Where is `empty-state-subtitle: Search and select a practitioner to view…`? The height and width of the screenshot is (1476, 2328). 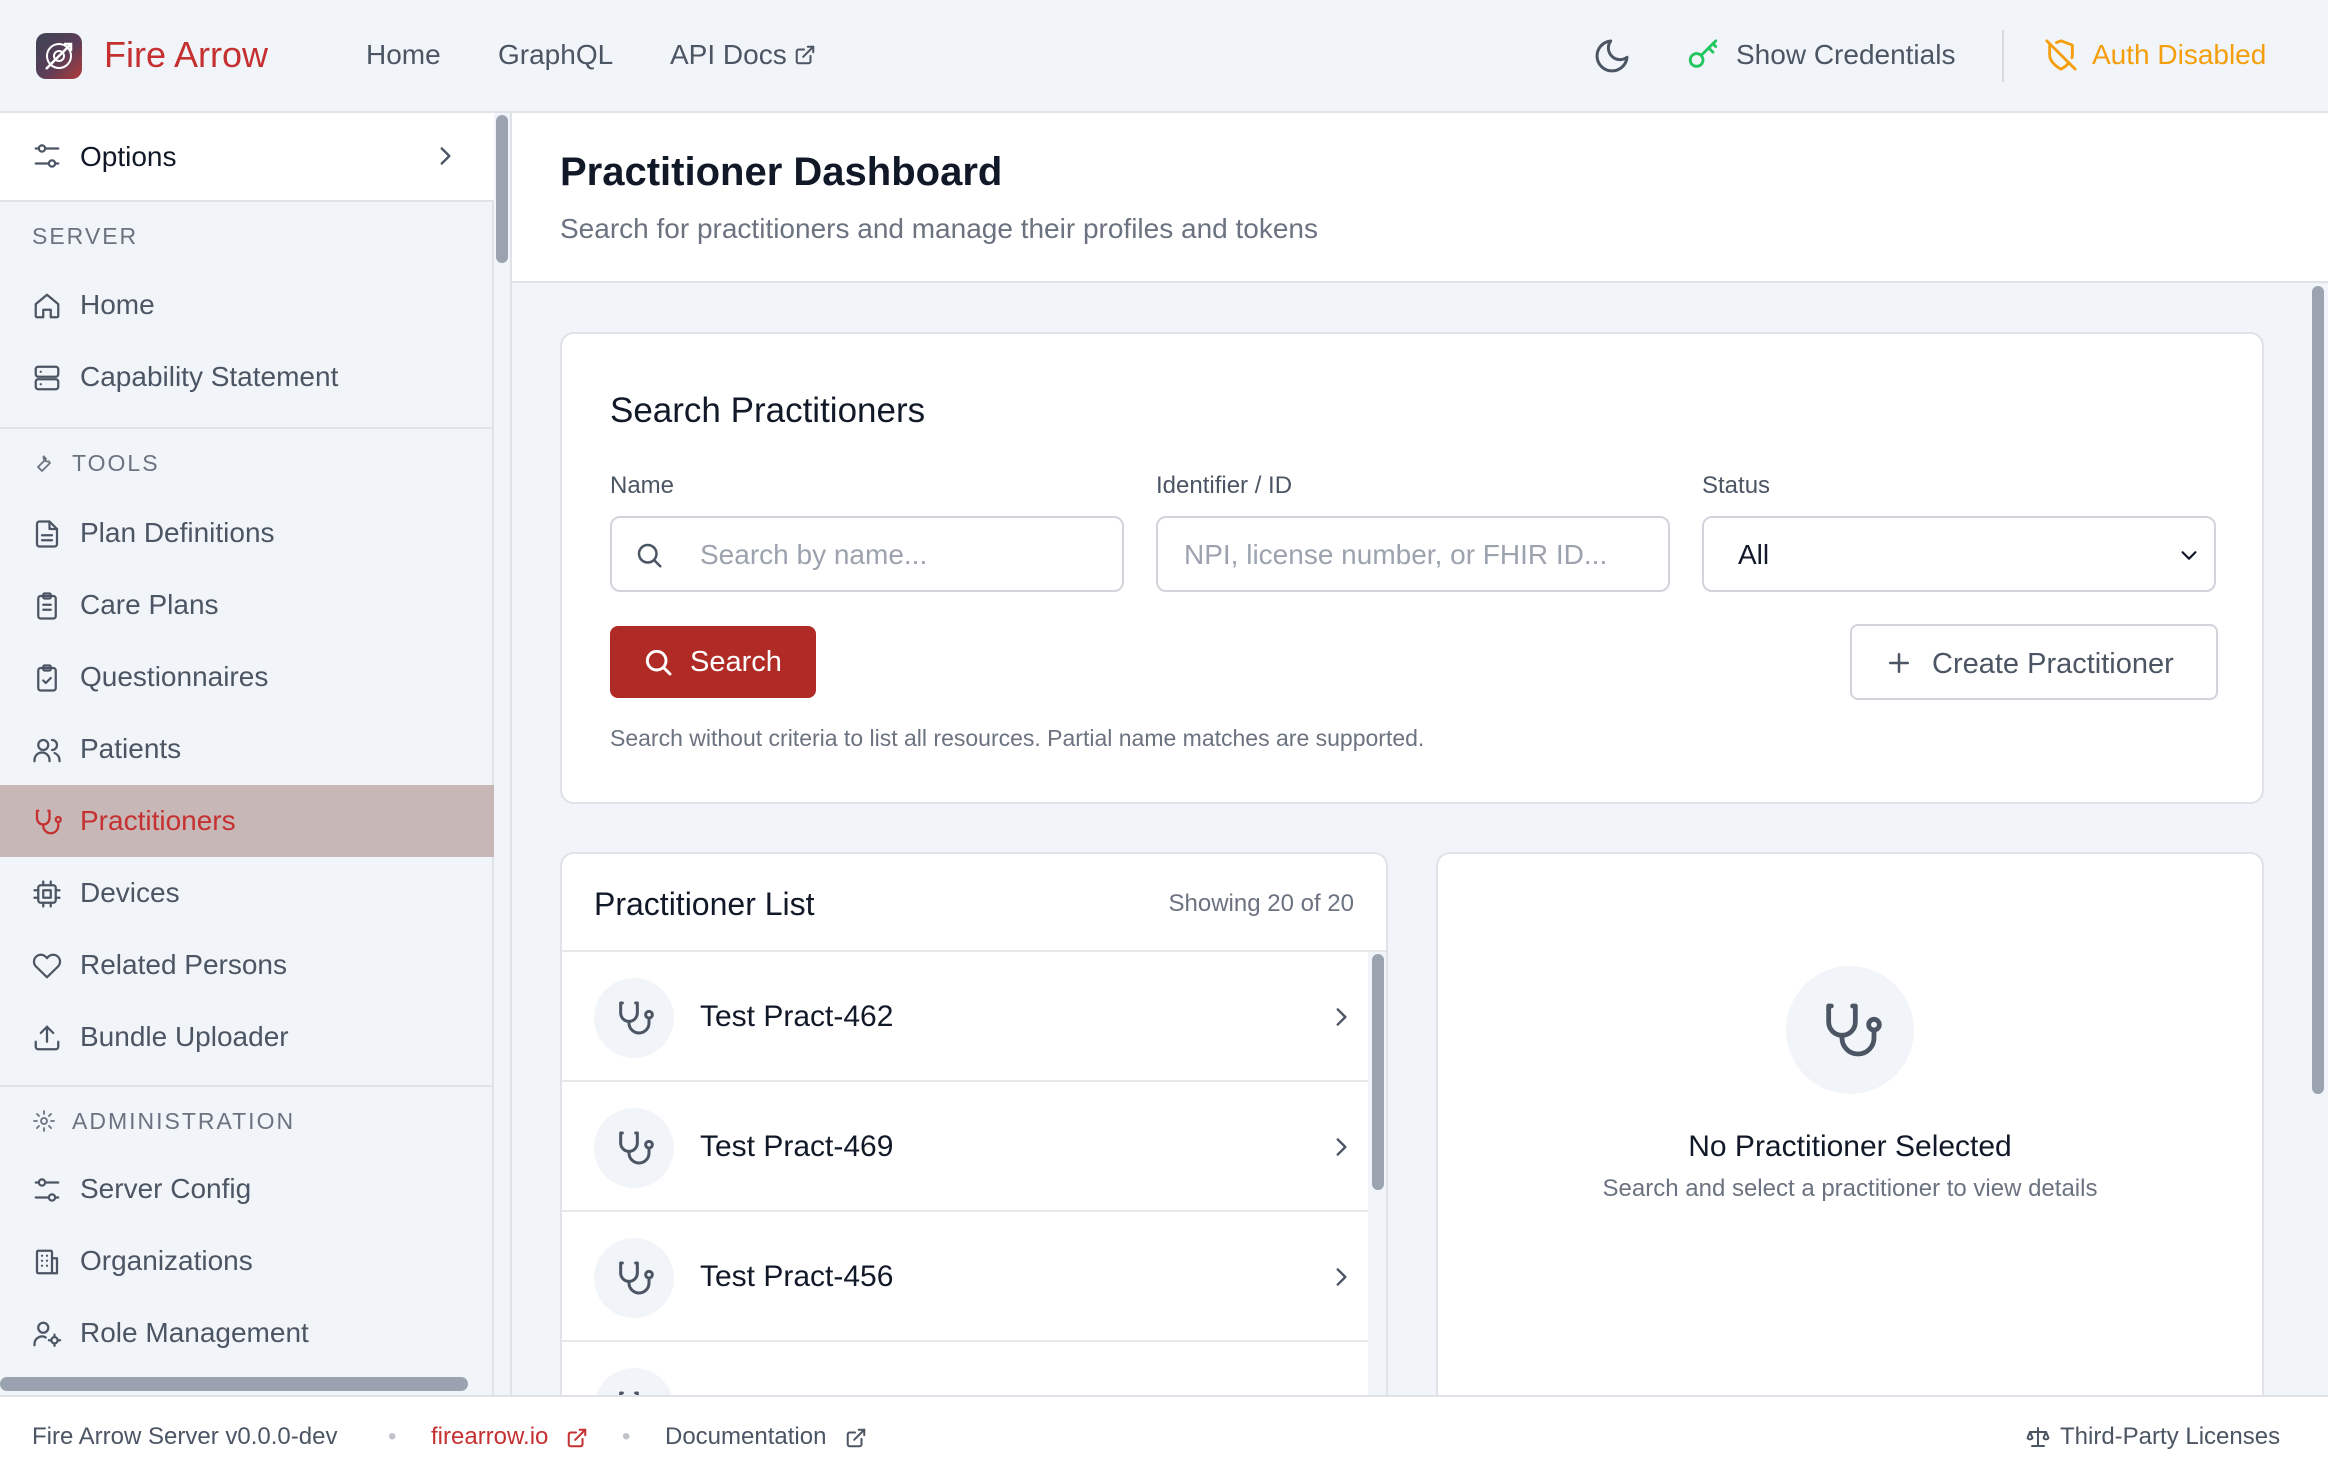 empty-state-subtitle: Search and select a practitioner to view… is located at coordinates (1850, 1188).